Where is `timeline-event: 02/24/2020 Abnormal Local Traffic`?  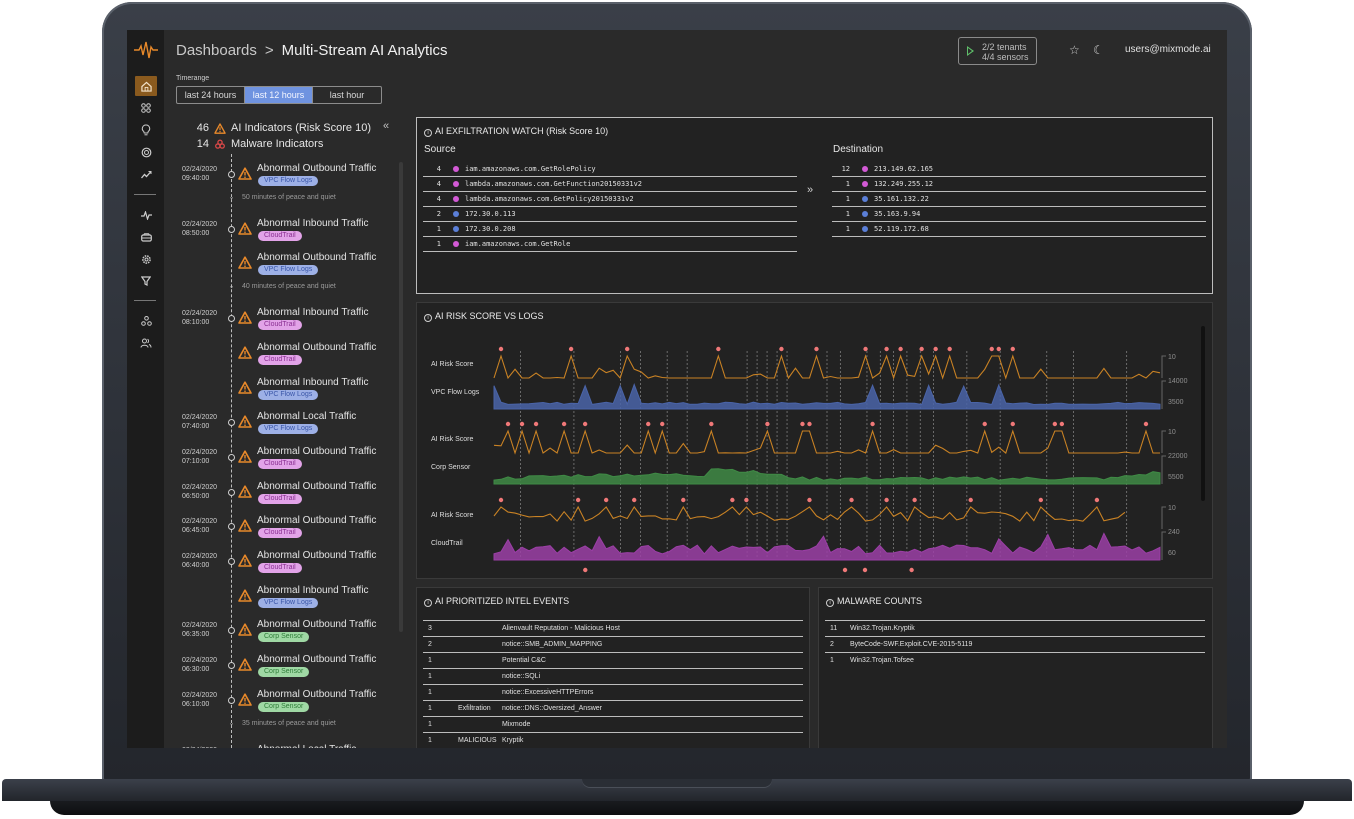
timeline-event: 02/24/2020 Abnormal Local Traffic is located at coordinates (285, 744).